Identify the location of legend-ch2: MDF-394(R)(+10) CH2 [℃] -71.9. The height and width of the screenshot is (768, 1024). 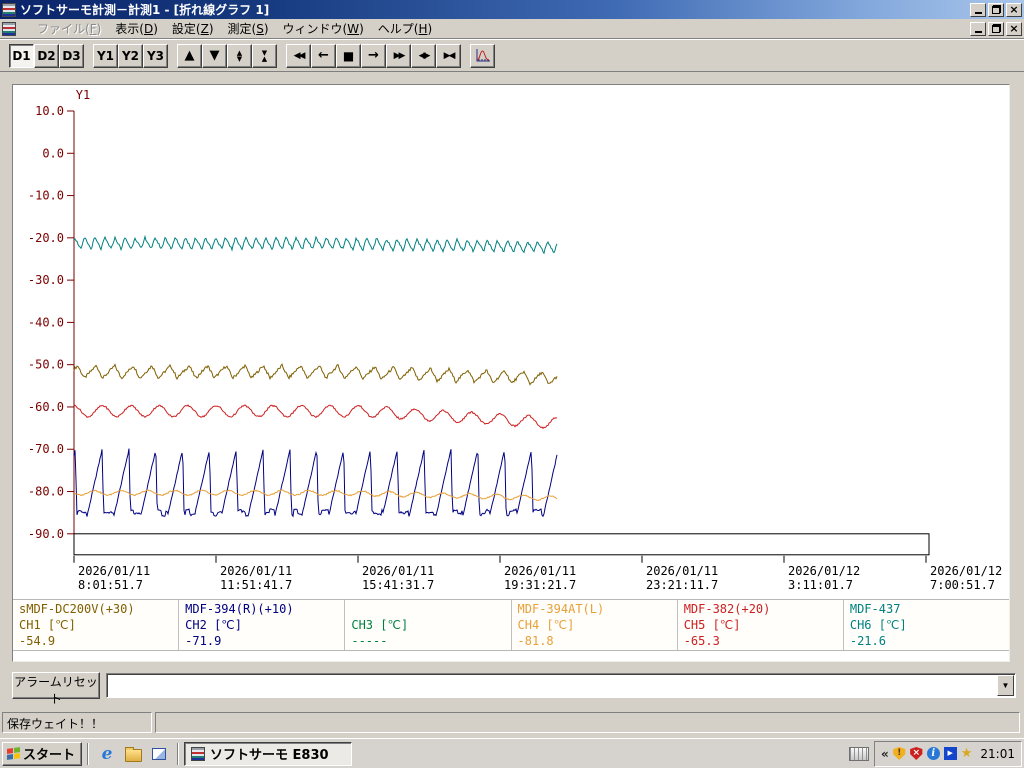
(262, 625).